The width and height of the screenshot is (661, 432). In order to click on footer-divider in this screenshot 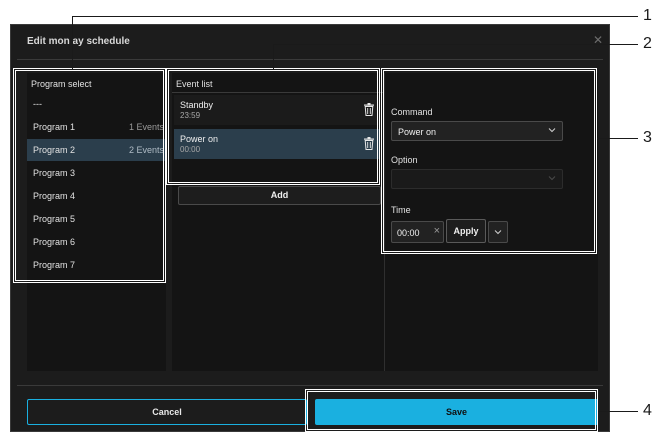, I will do `click(310, 385)`.